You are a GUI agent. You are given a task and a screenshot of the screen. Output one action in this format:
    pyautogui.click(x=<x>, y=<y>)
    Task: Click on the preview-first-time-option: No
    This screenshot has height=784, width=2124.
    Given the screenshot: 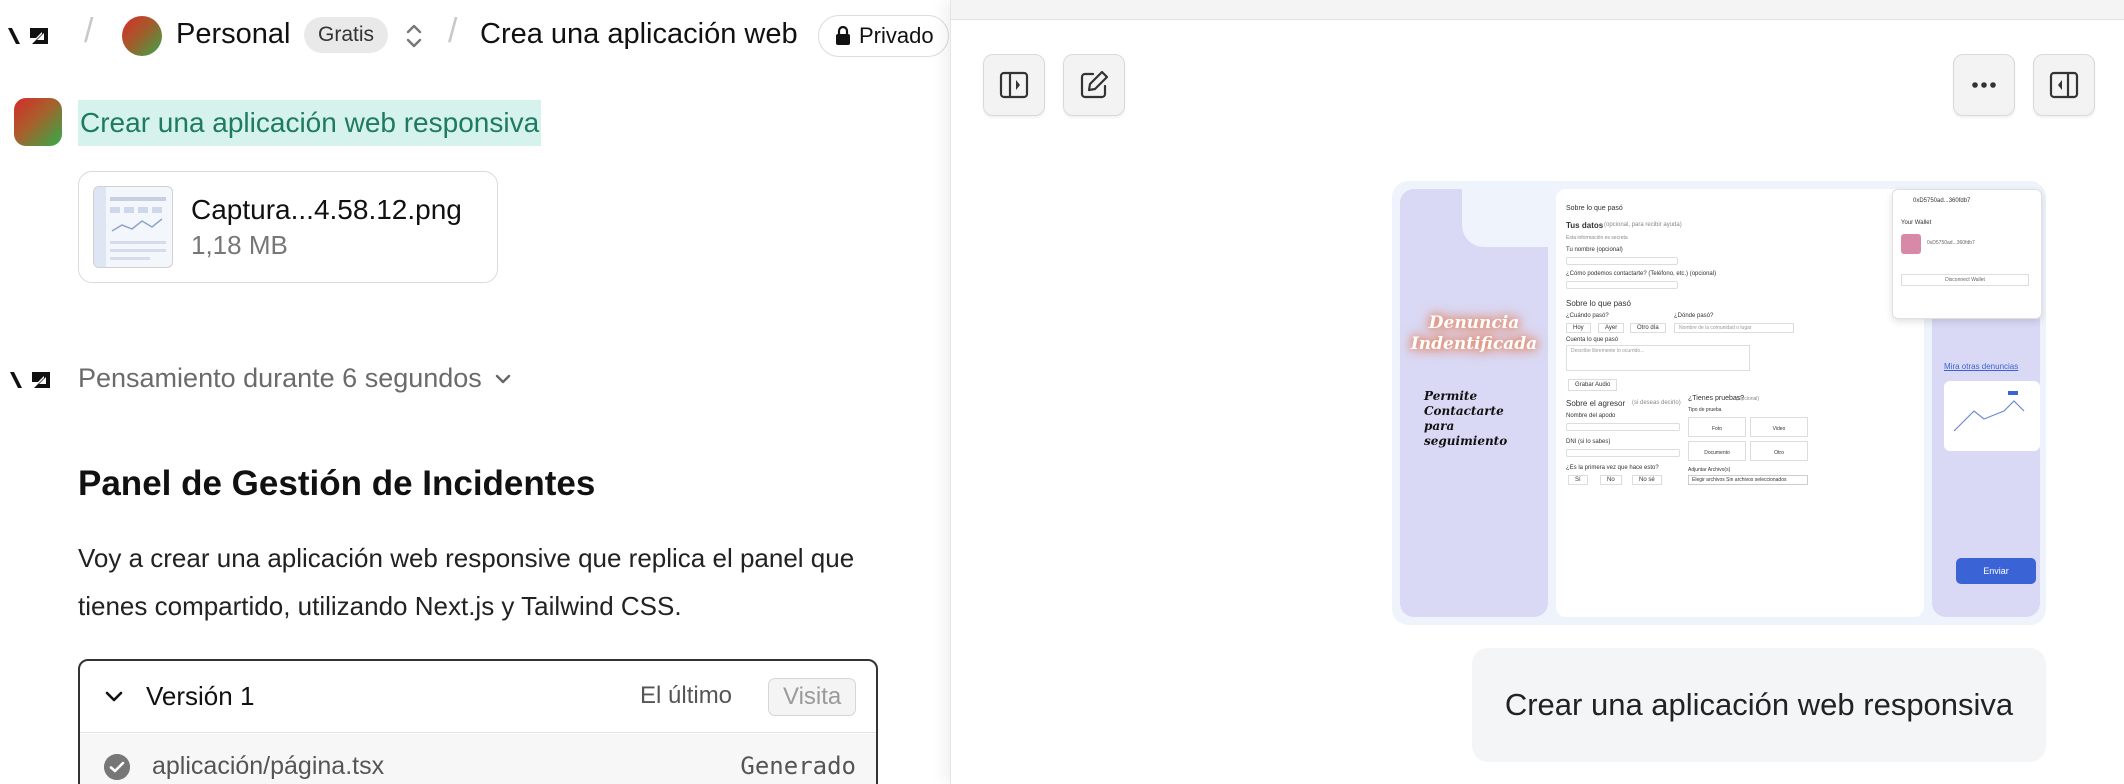 What is the action you would take?
    pyautogui.click(x=1611, y=480)
    